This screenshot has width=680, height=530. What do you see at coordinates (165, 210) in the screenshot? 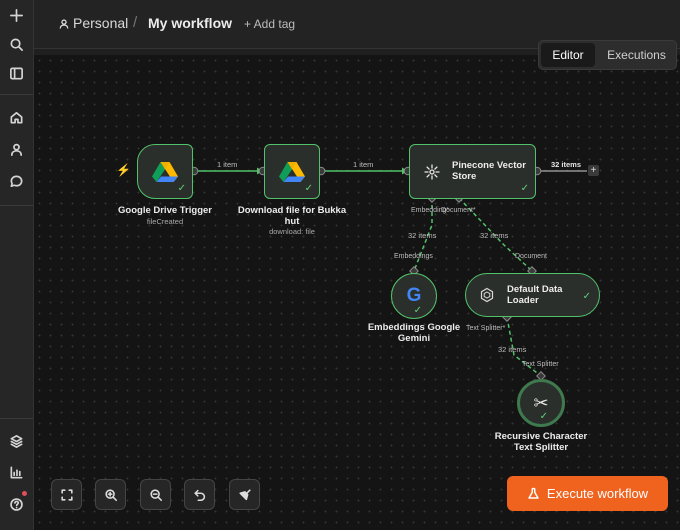
I see `node-label: Google Drive Trigger` at bounding box center [165, 210].